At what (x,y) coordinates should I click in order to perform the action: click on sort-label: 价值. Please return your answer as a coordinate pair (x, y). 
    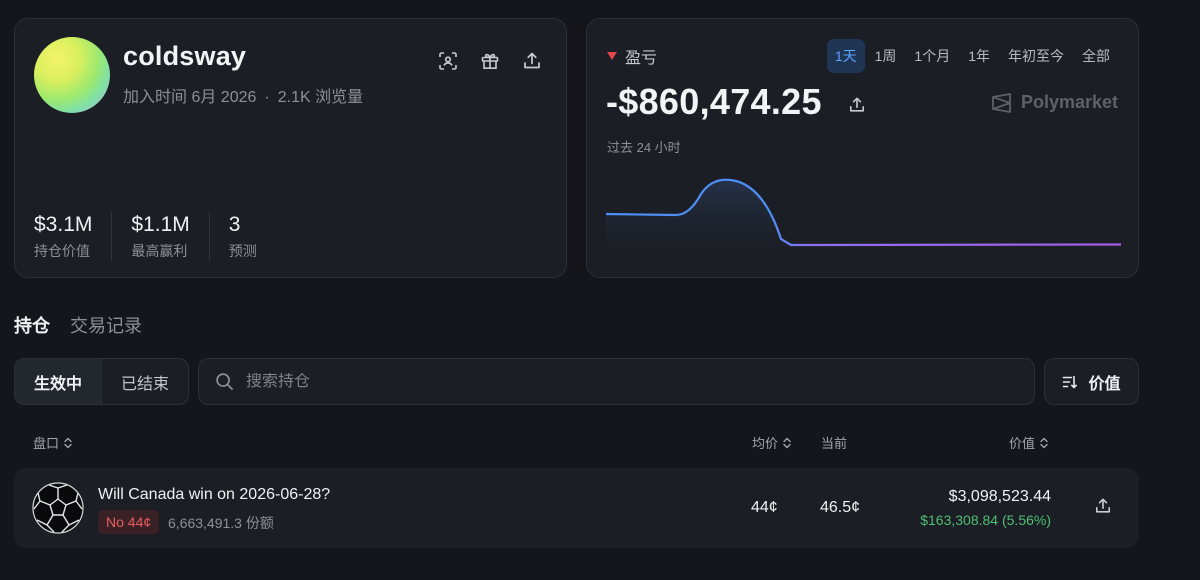
    Looking at the image, I should click on (1104, 384).